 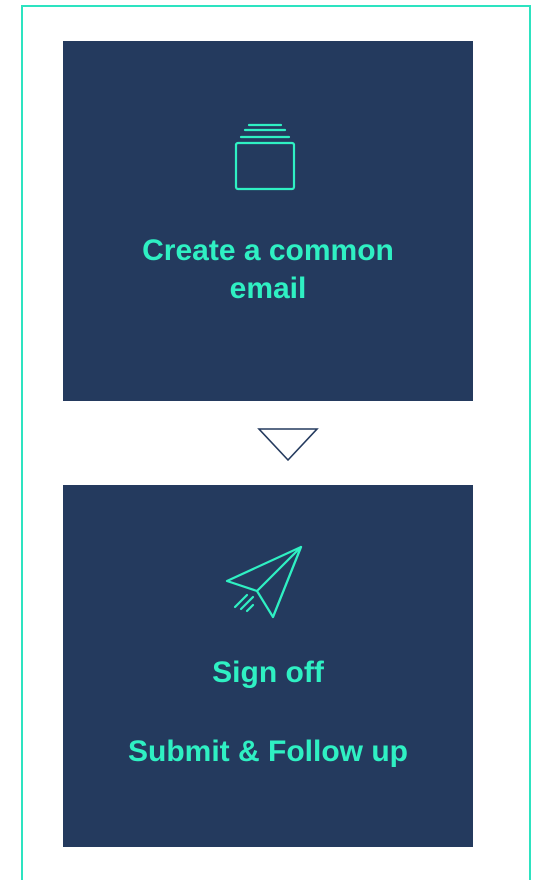 What do you see at coordinates (268, 672) in the screenshot?
I see `step-title: Sign off` at bounding box center [268, 672].